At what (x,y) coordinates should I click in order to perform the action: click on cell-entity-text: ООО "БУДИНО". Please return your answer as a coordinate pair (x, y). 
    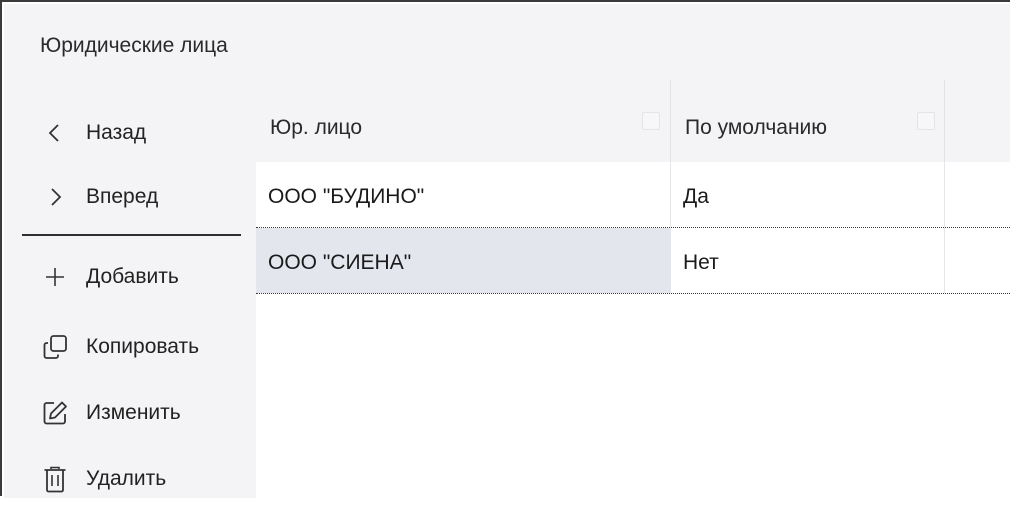
    Looking at the image, I should click on (346, 196).